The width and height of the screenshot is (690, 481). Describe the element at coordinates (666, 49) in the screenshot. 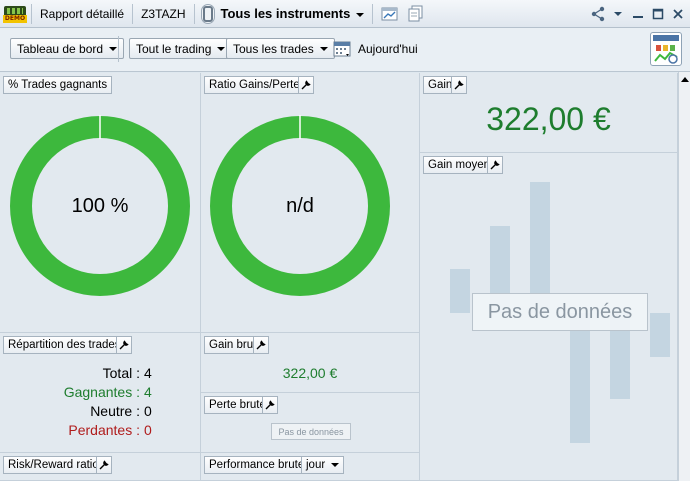

I see `dashboard-chart-icon` at that location.